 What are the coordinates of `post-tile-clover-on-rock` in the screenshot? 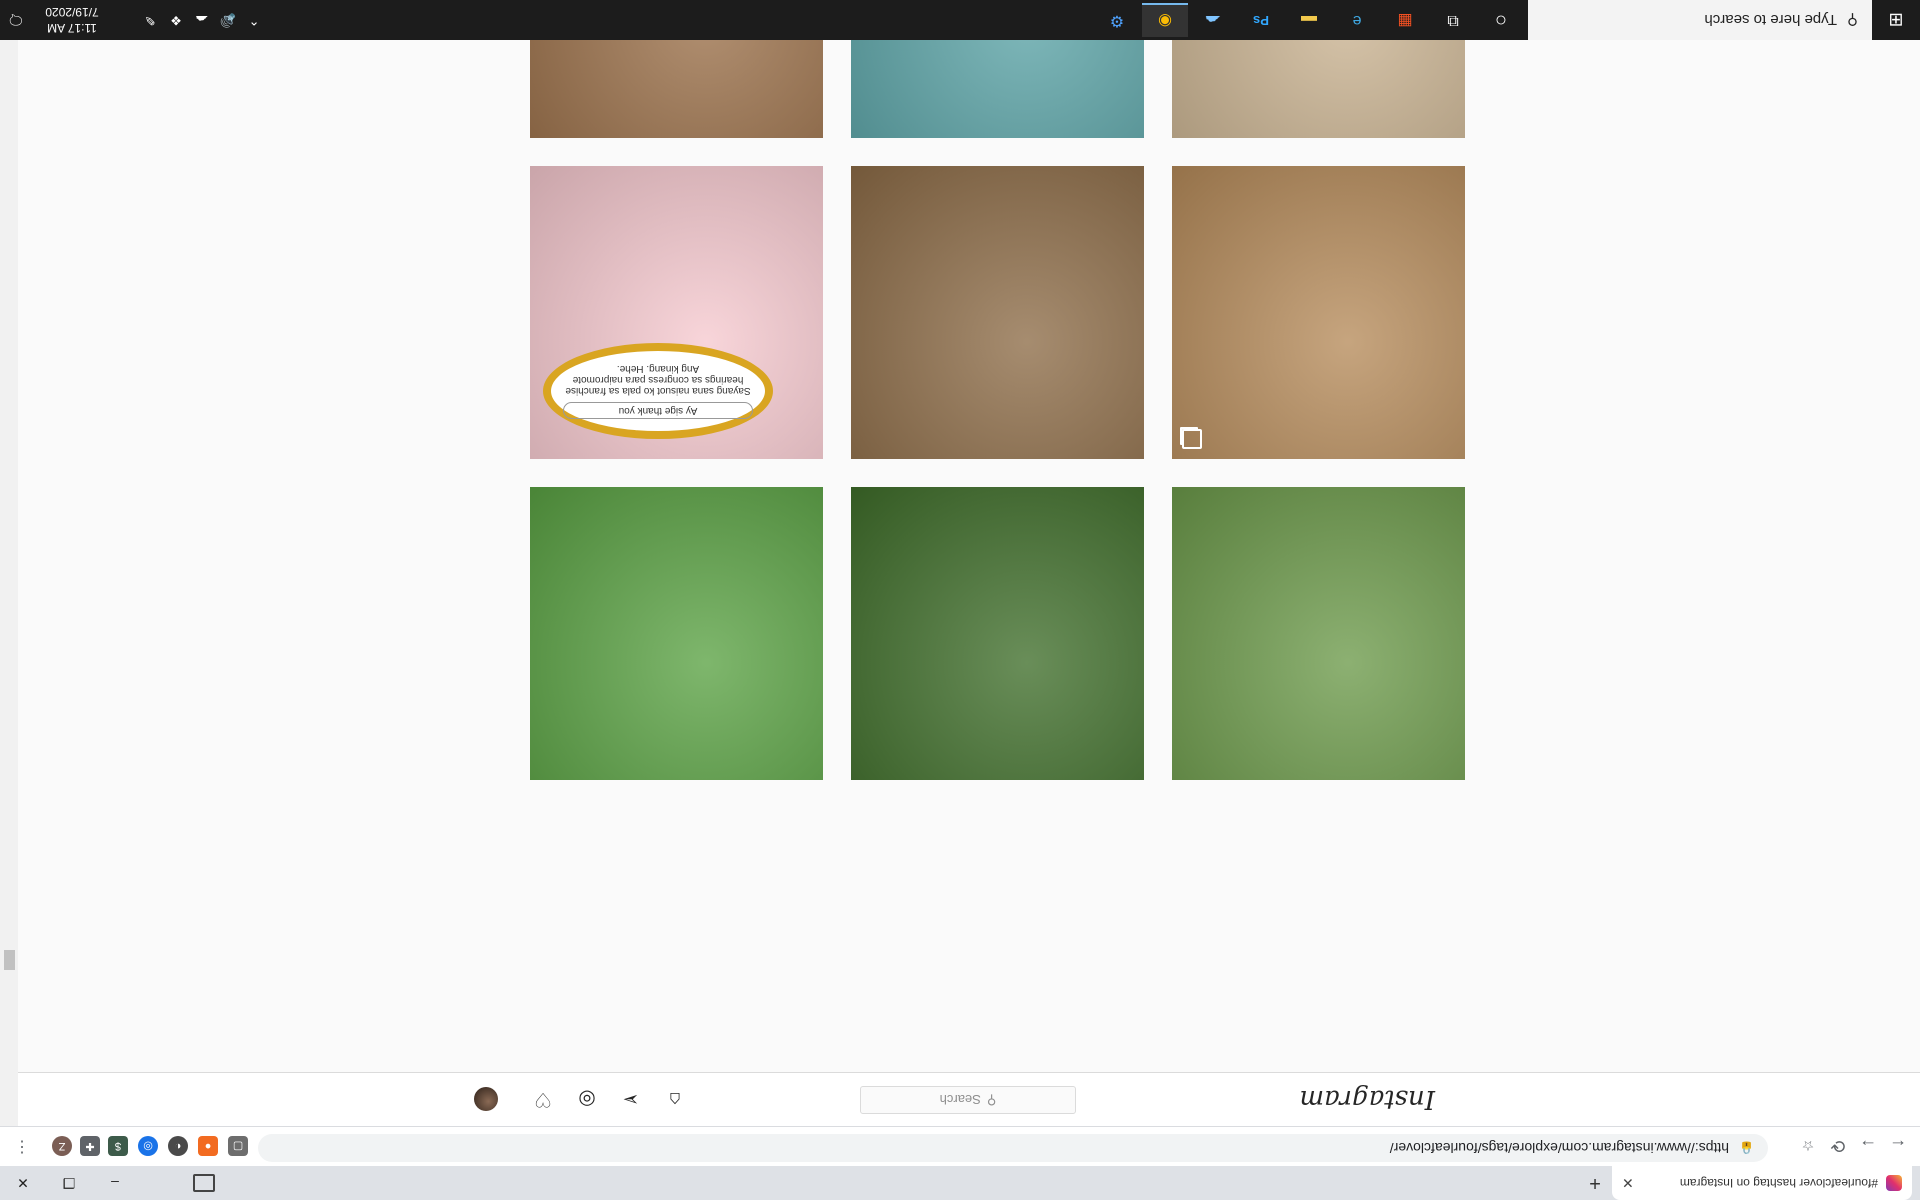 It's located at (997, 312).